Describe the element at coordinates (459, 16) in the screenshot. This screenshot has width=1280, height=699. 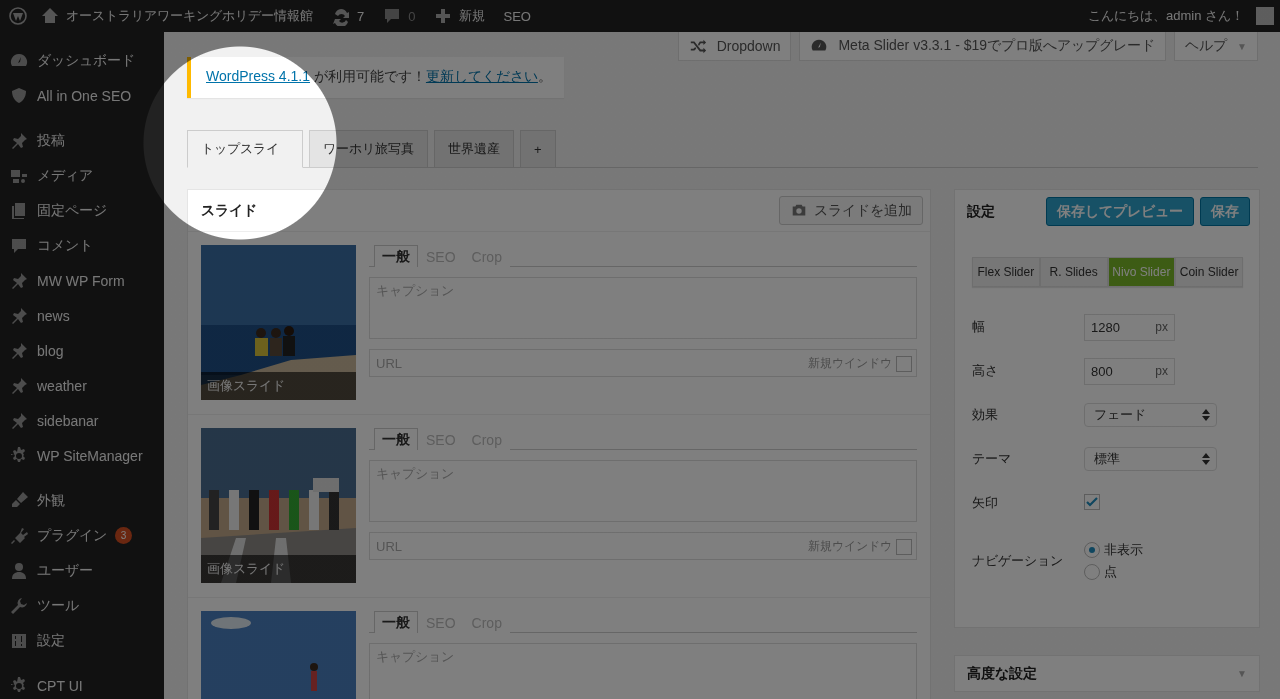
I see `new-link: 新規` at that location.